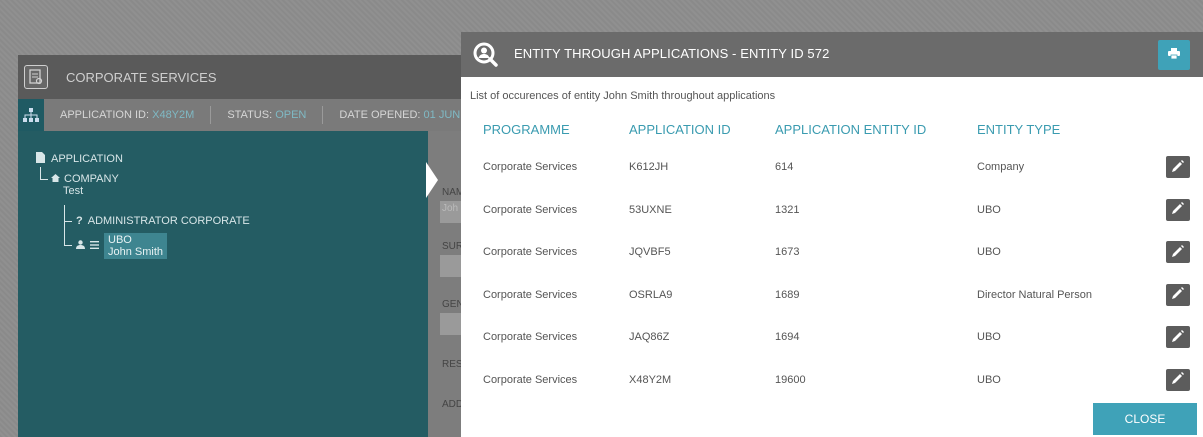 The width and height of the screenshot is (1203, 437). I want to click on question-icon: ?, so click(79, 221).